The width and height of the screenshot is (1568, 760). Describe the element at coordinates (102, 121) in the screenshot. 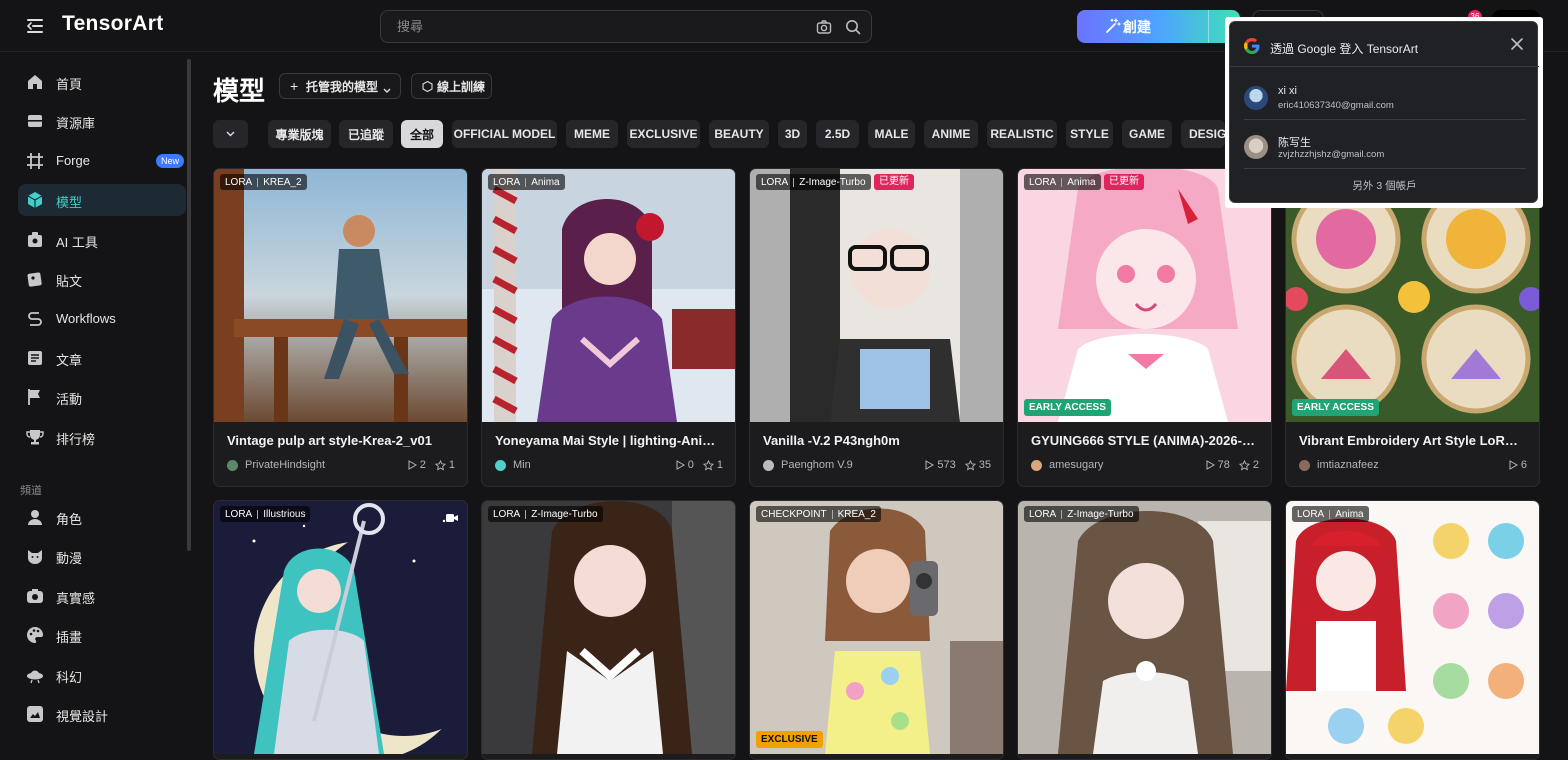

I see `sidebar-item-library: 資源庫` at that location.